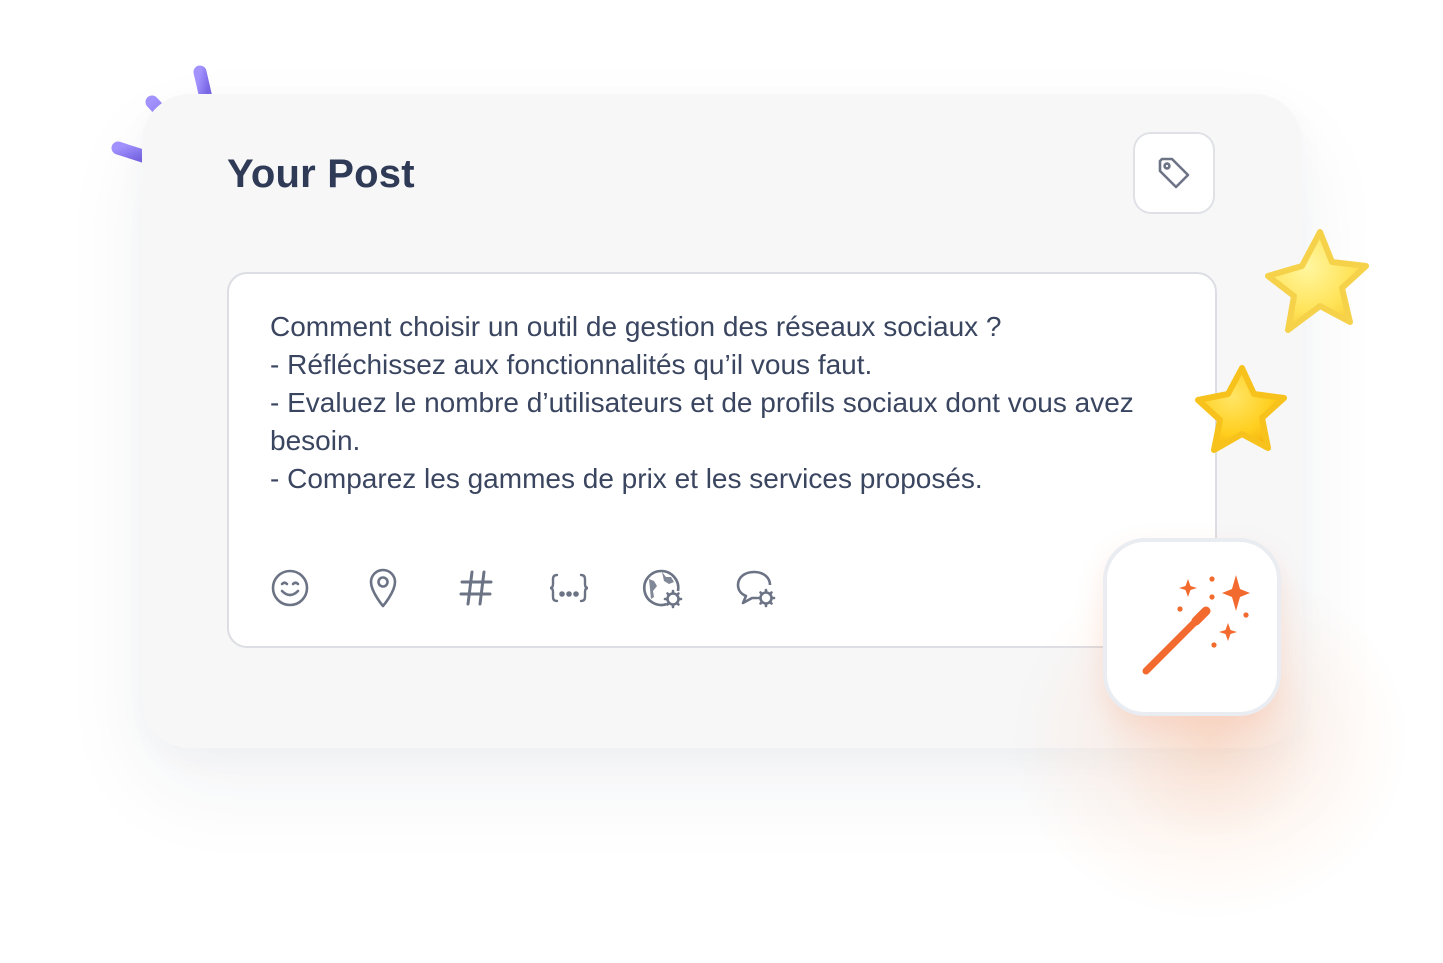  I want to click on globe-settings-icon, so click(663, 589).